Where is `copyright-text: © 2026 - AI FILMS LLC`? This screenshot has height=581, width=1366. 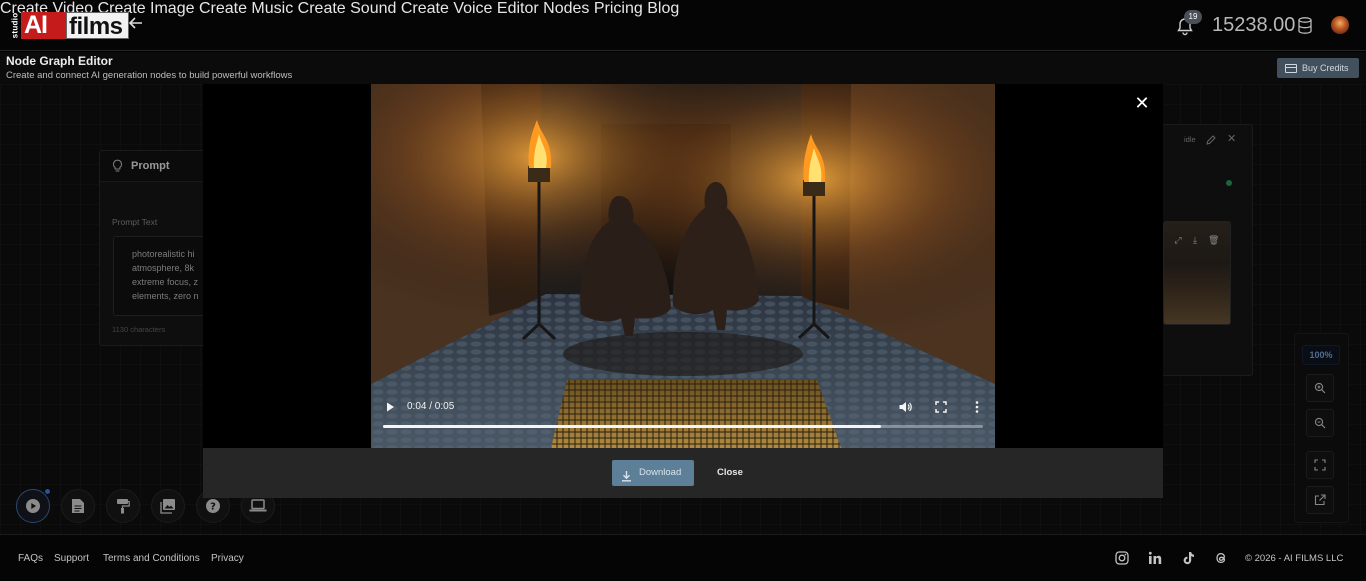
copyright-text: © 2026 - AI FILMS LLC is located at coordinates (1294, 558).